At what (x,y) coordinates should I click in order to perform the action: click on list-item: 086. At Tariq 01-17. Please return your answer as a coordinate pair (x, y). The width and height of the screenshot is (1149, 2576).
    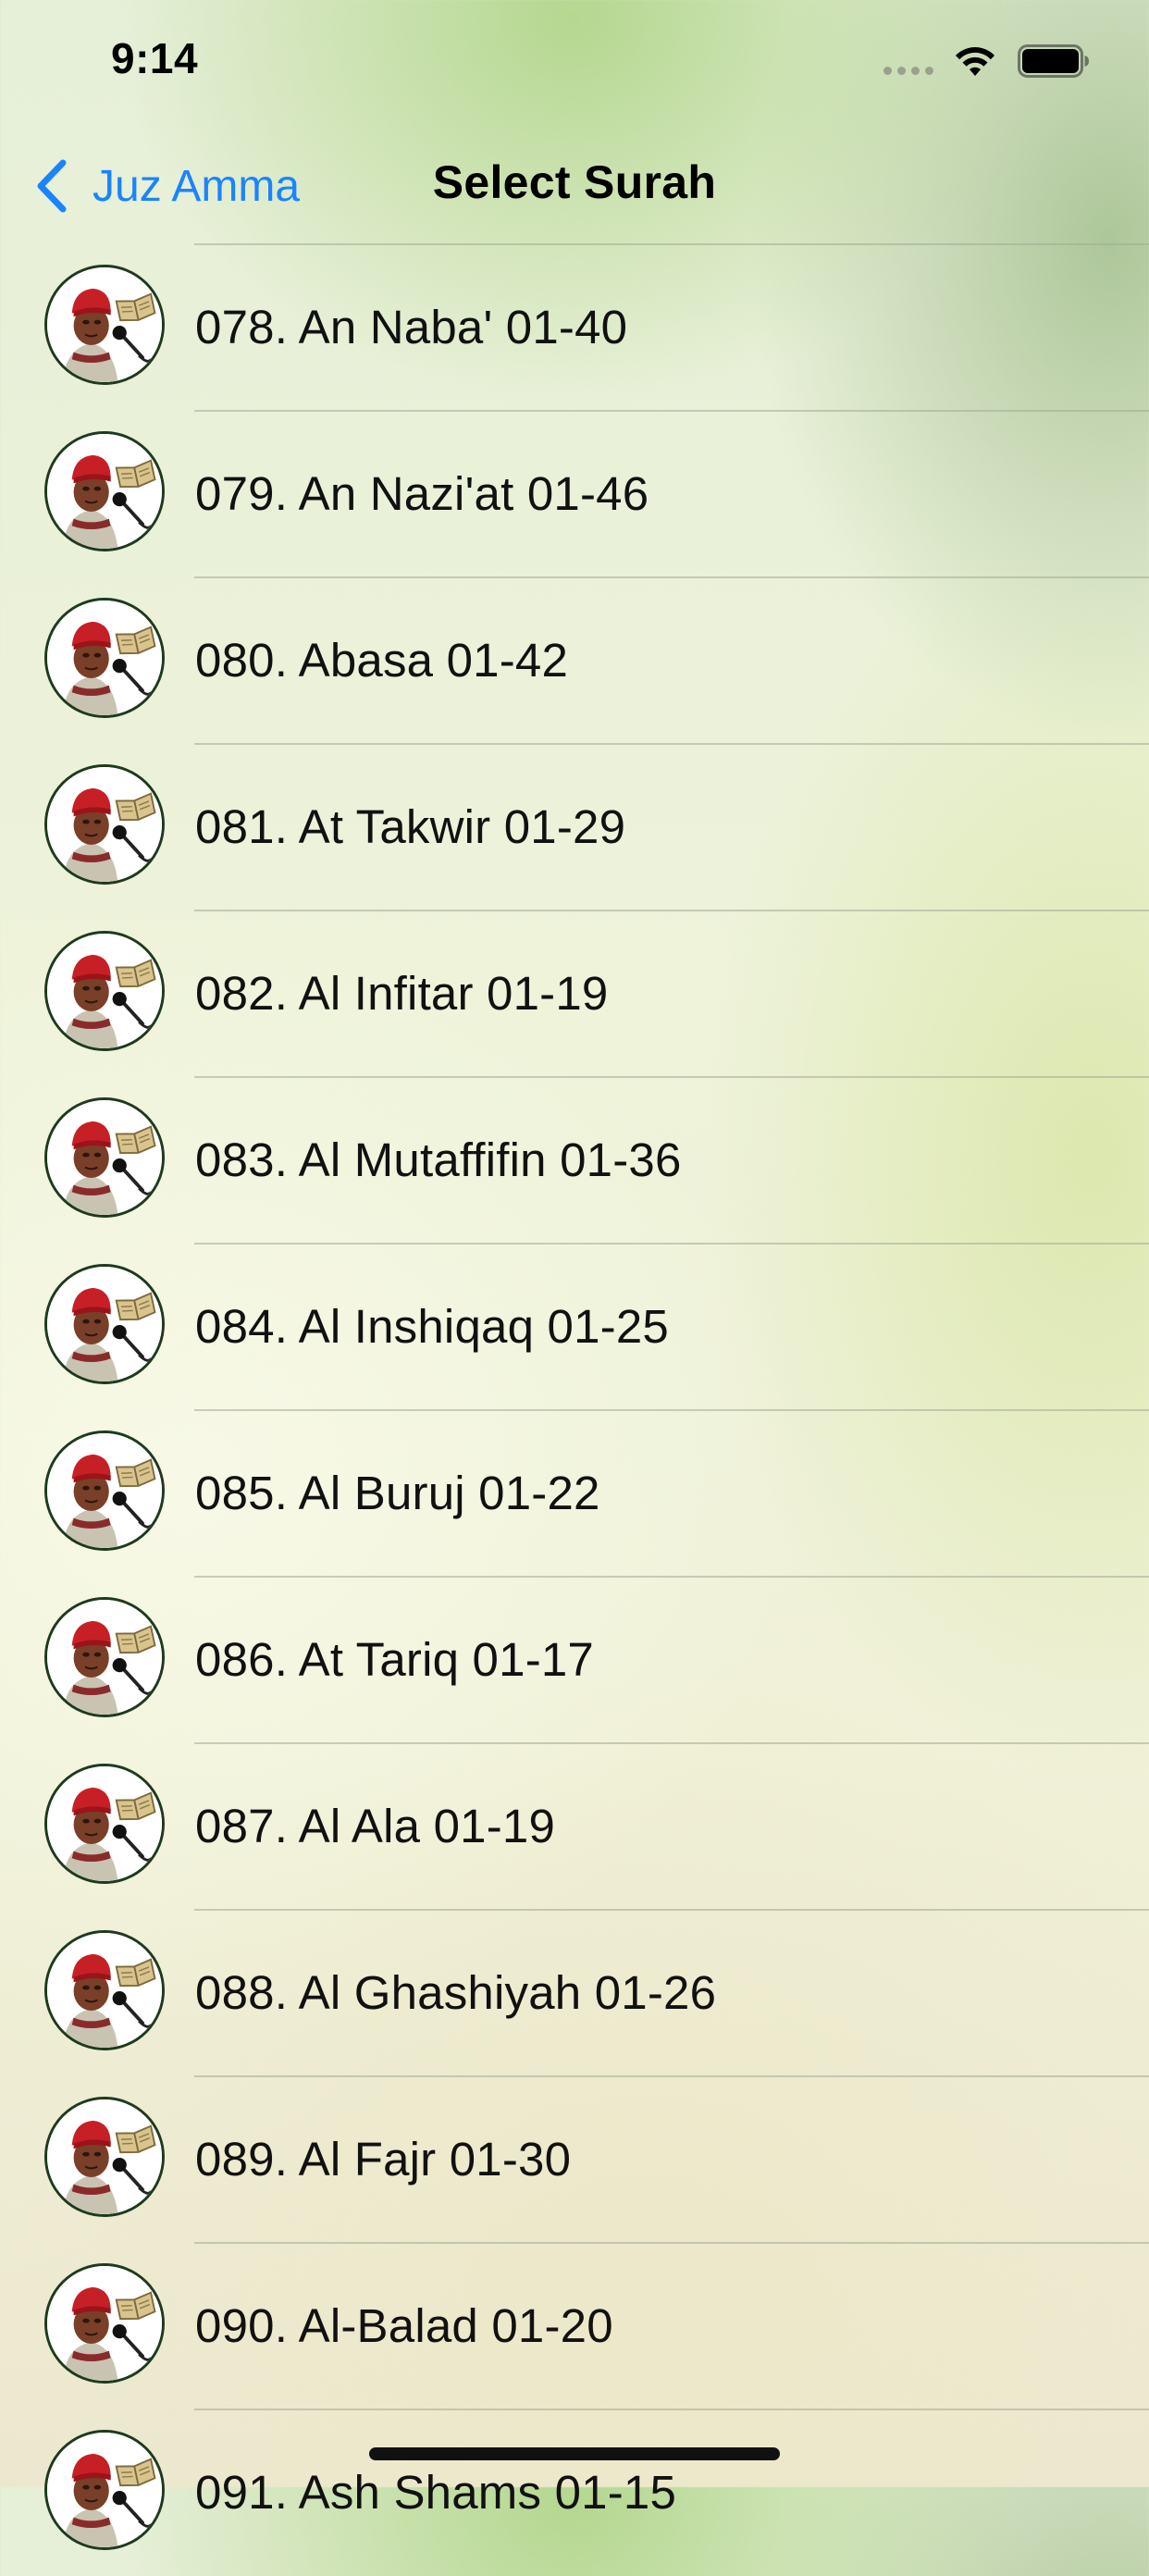
    Looking at the image, I should click on (574, 1660).